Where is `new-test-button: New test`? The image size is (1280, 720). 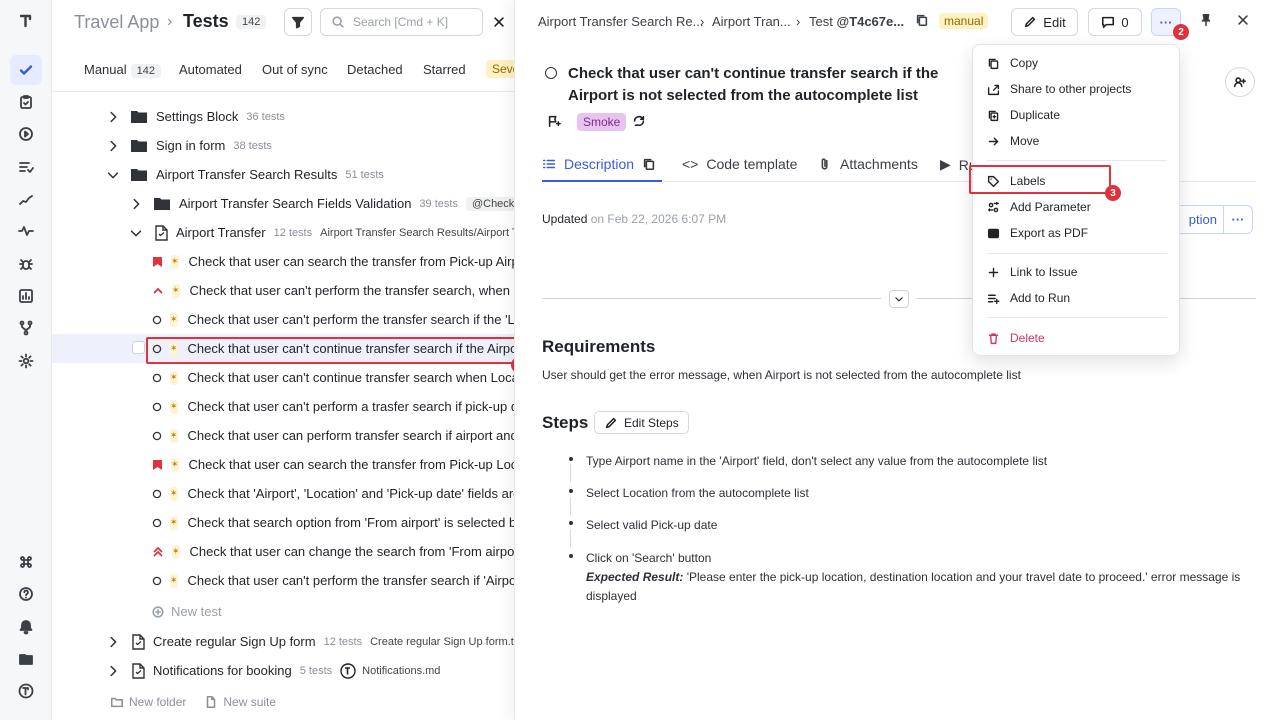 new-test-button: New test is located at coordinates (283, 611).